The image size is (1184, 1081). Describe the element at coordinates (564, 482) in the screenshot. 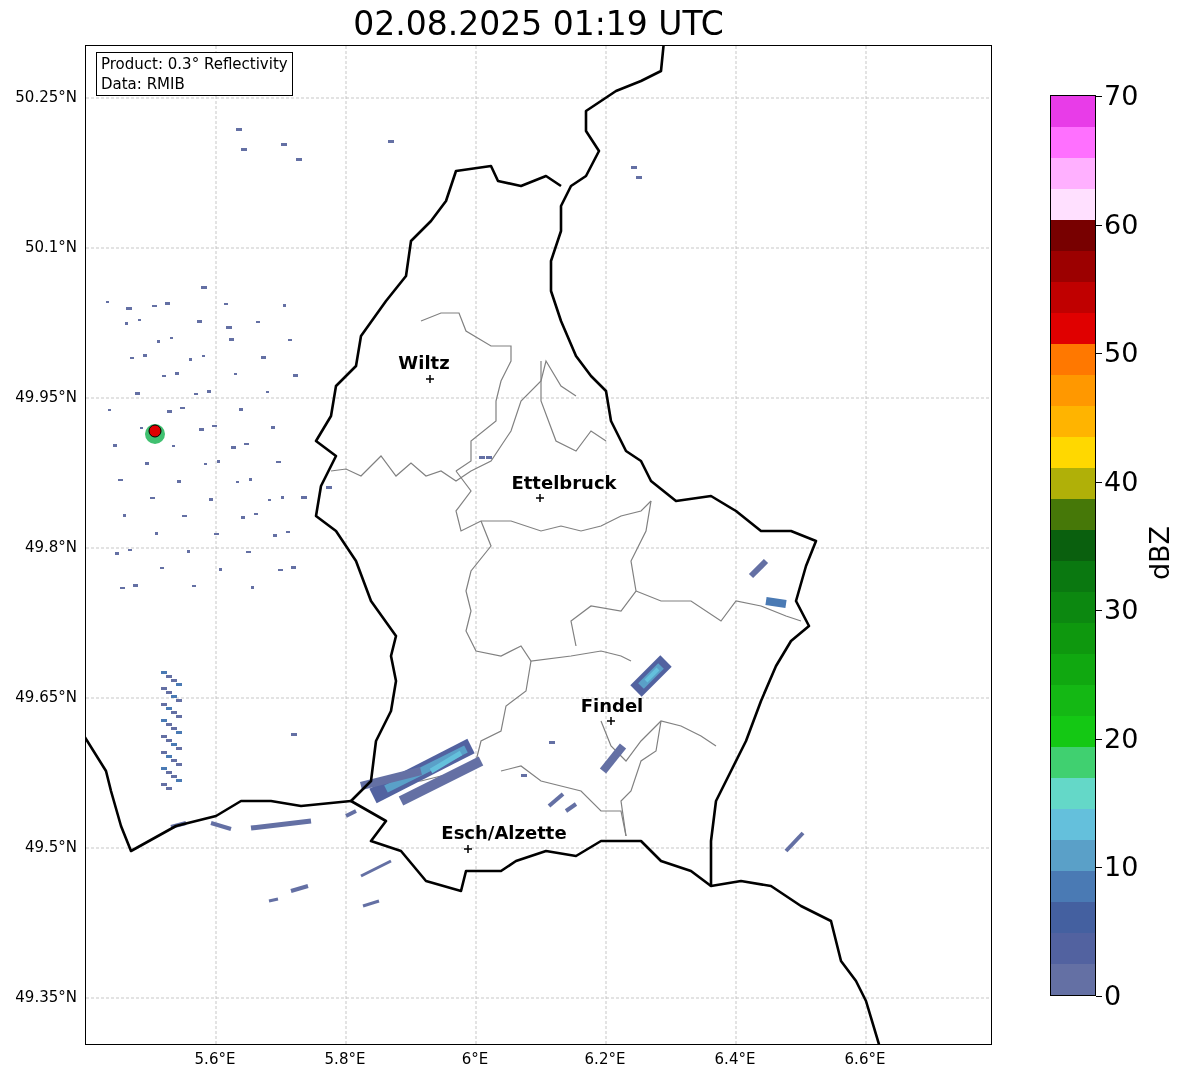

I see `city-label: Ettelbruck` at that location.